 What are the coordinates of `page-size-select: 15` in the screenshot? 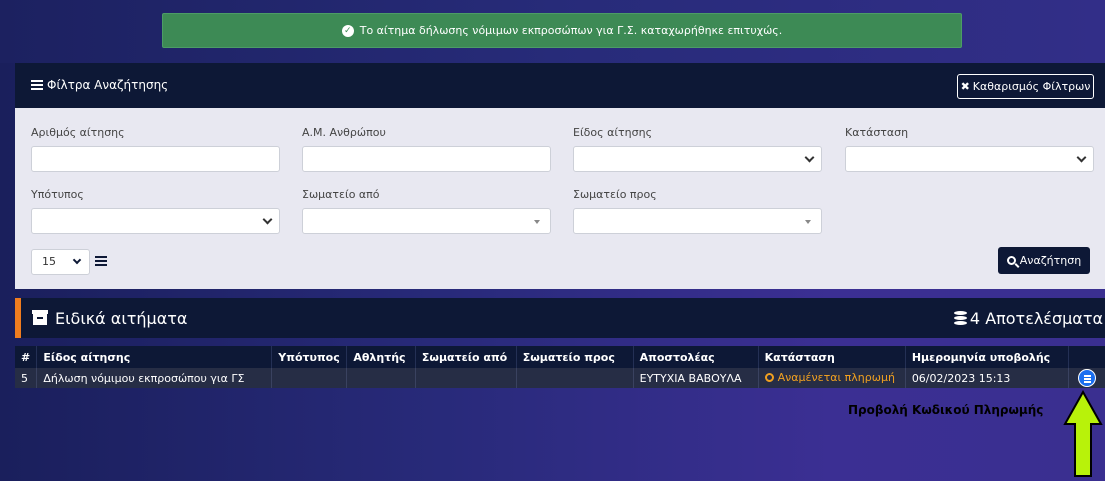 It's located at (60, 262).